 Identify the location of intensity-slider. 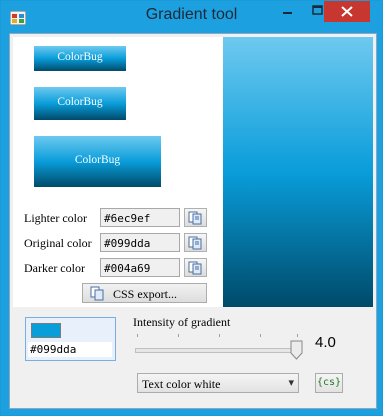
(217, 350).